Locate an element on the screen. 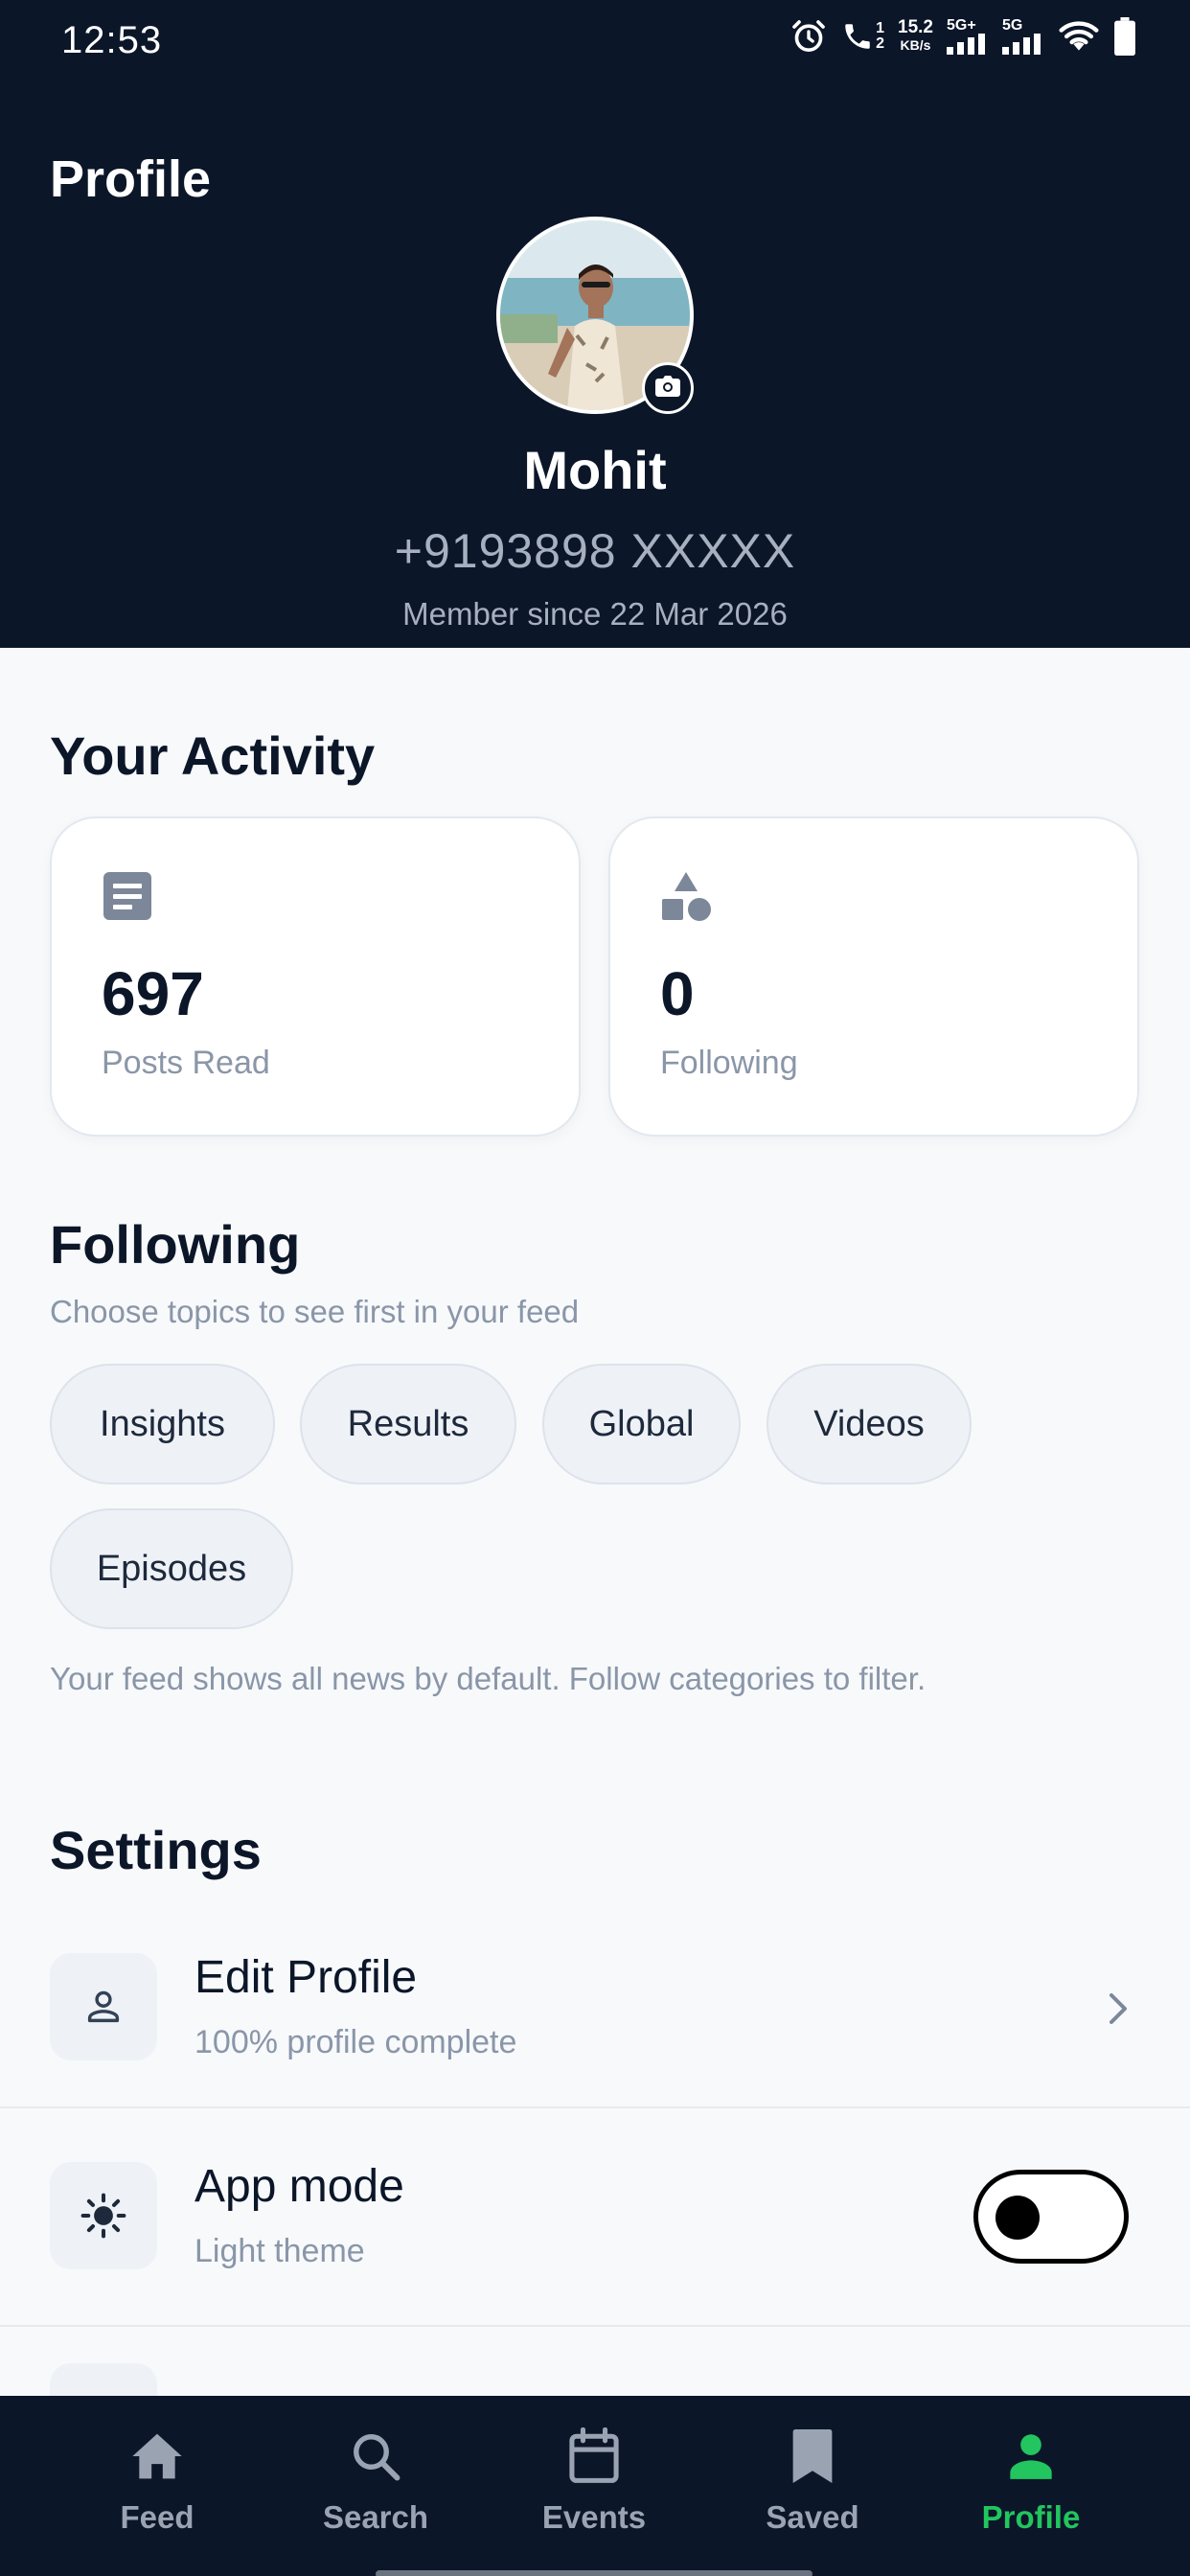 This screenshot has height=2576, width=1190. edit-profile-subtitle: 100% profile complete is located at coordinates (356, 2042).